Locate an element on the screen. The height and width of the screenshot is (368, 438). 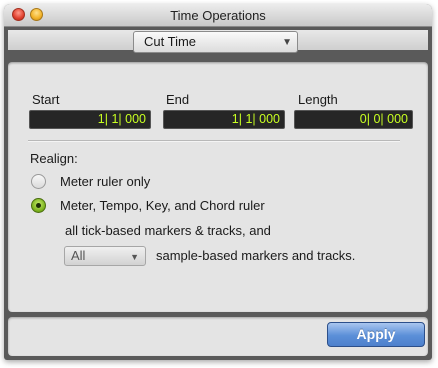
tick-based-text: all tick-based markers & tracks, and is located at coordinates (168, 230).